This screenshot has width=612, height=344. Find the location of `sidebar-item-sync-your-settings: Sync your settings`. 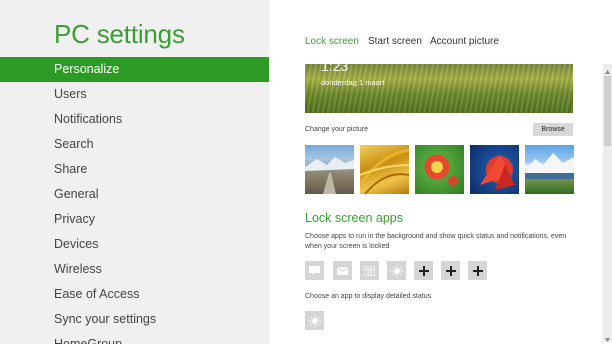

sidebar-item-sync-your-settings: Sync your settings is located at coordinates (134, 319).